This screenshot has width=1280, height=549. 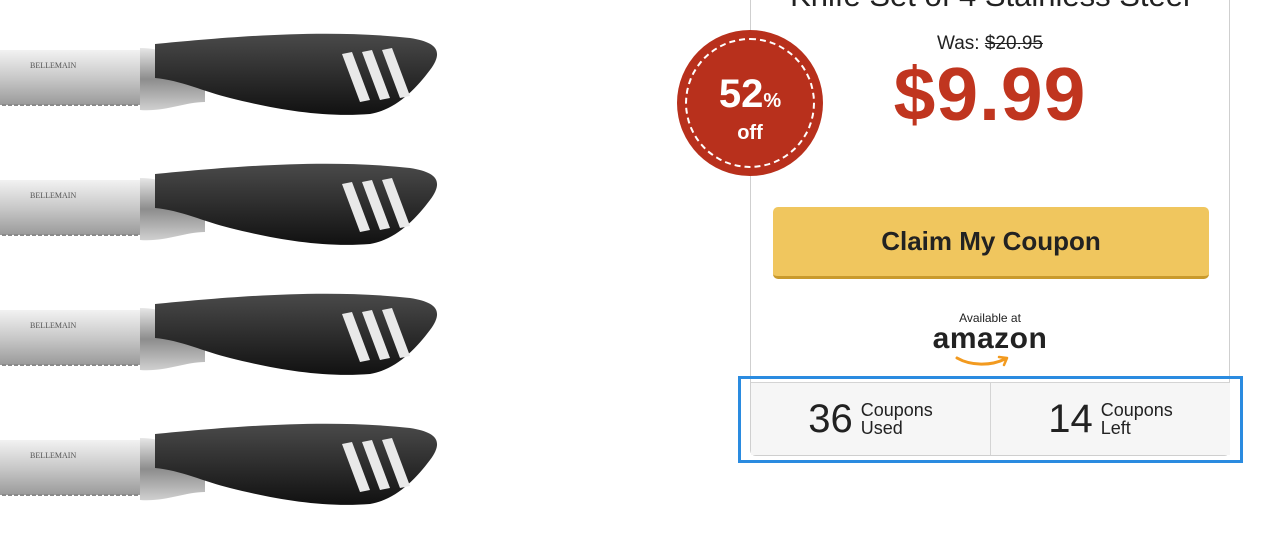 I want to click on coupon-stats: 36 Coupons Used 14 Coupons Left, so click(x=990, y=419).